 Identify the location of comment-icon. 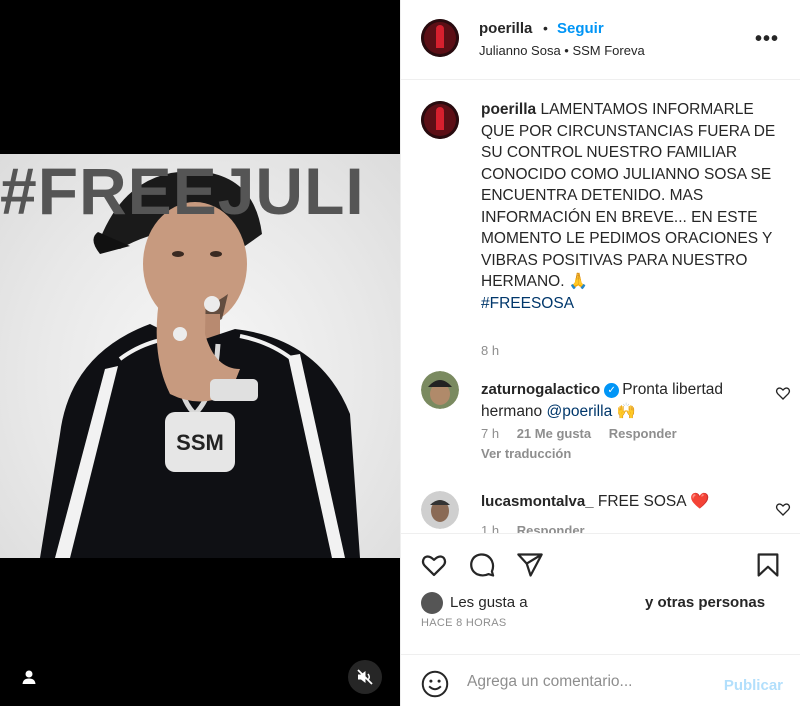
(482, 565).